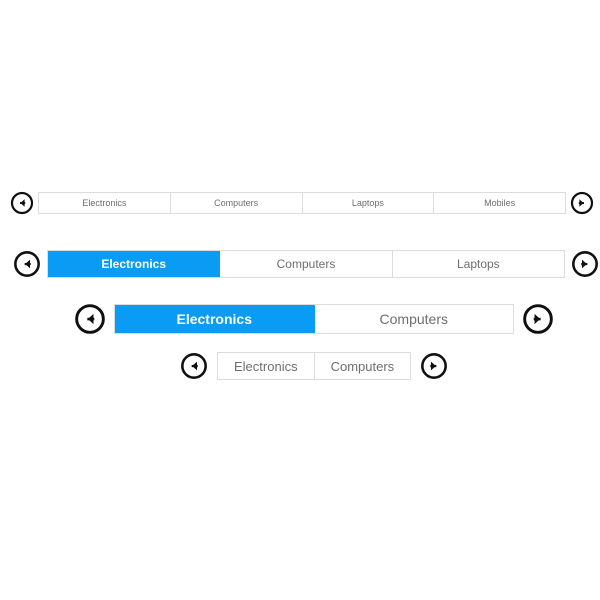 The width and height of the screenshot is (600, 600). I want to click on tab-label: Mobiles, so click(500, 203).